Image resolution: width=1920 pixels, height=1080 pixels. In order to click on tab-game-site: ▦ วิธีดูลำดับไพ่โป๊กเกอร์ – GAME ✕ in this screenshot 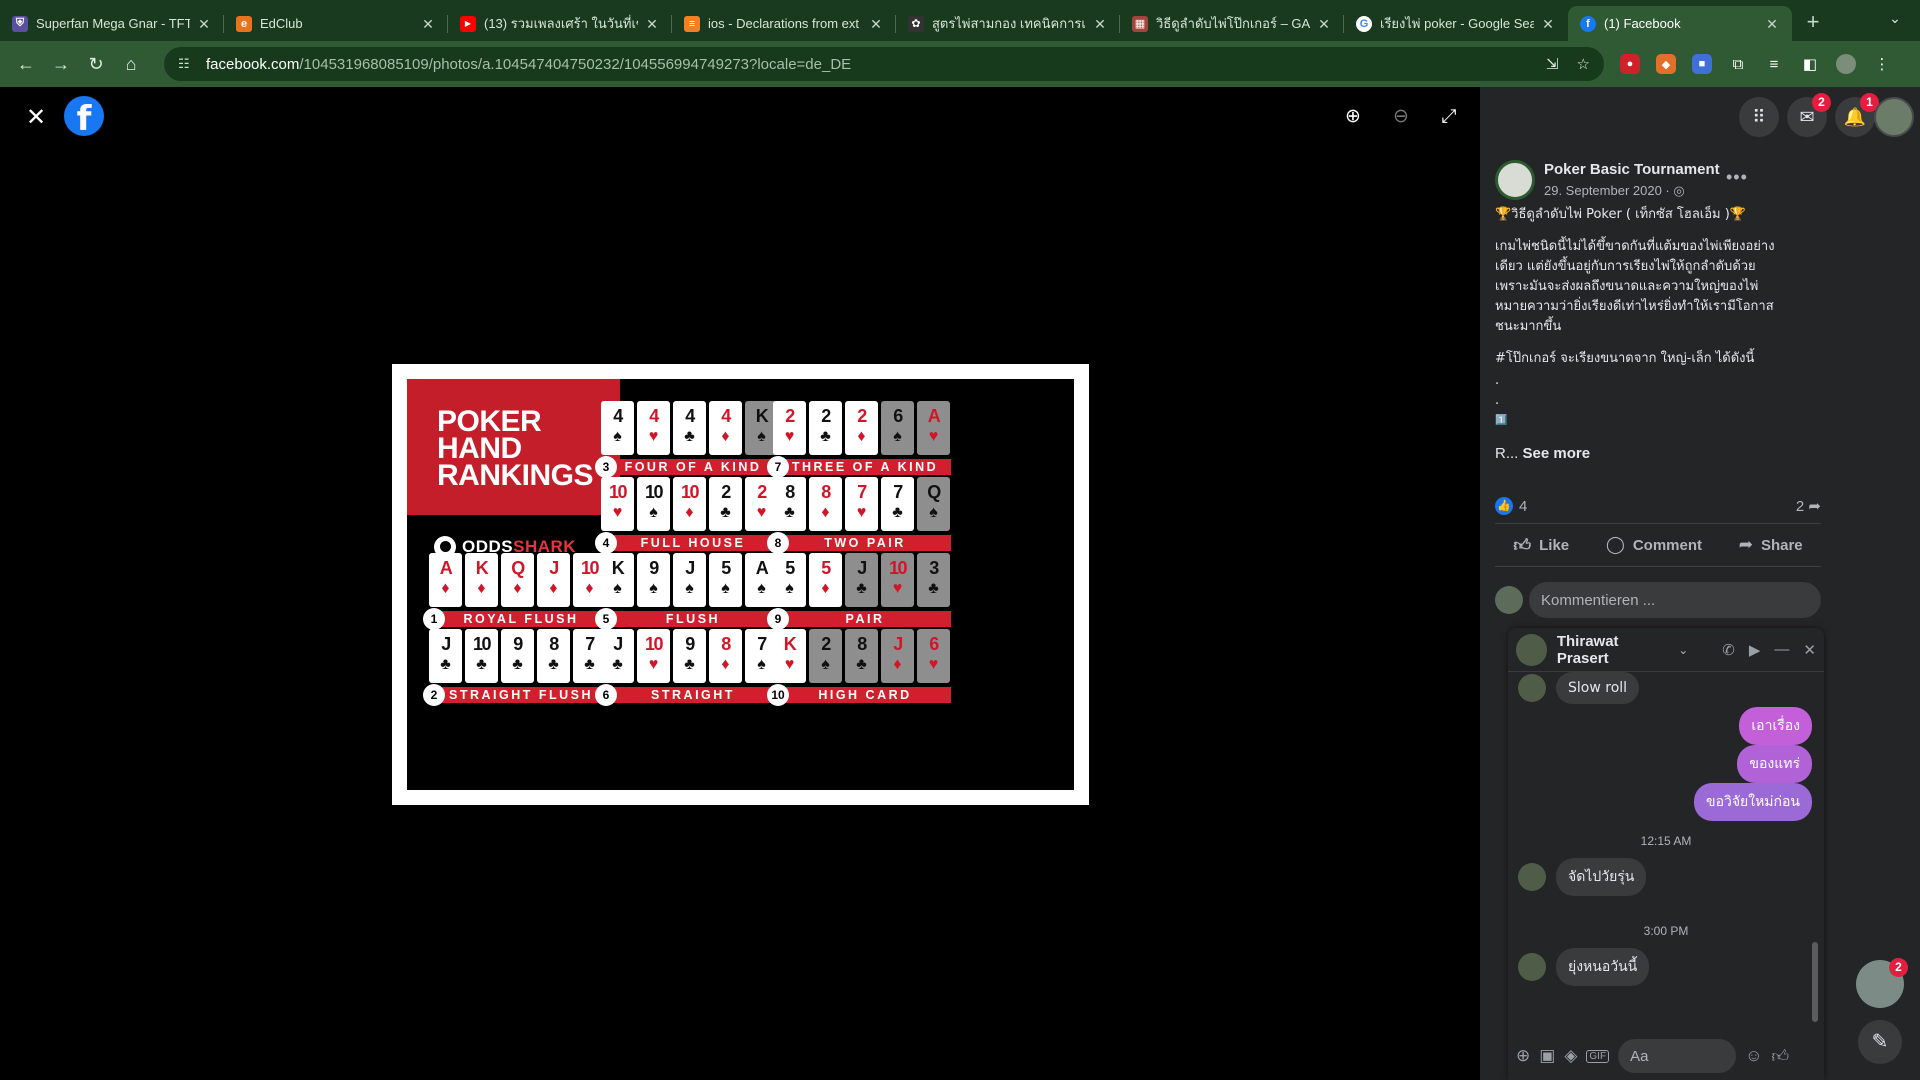, I will do `click(1232, 23)`.